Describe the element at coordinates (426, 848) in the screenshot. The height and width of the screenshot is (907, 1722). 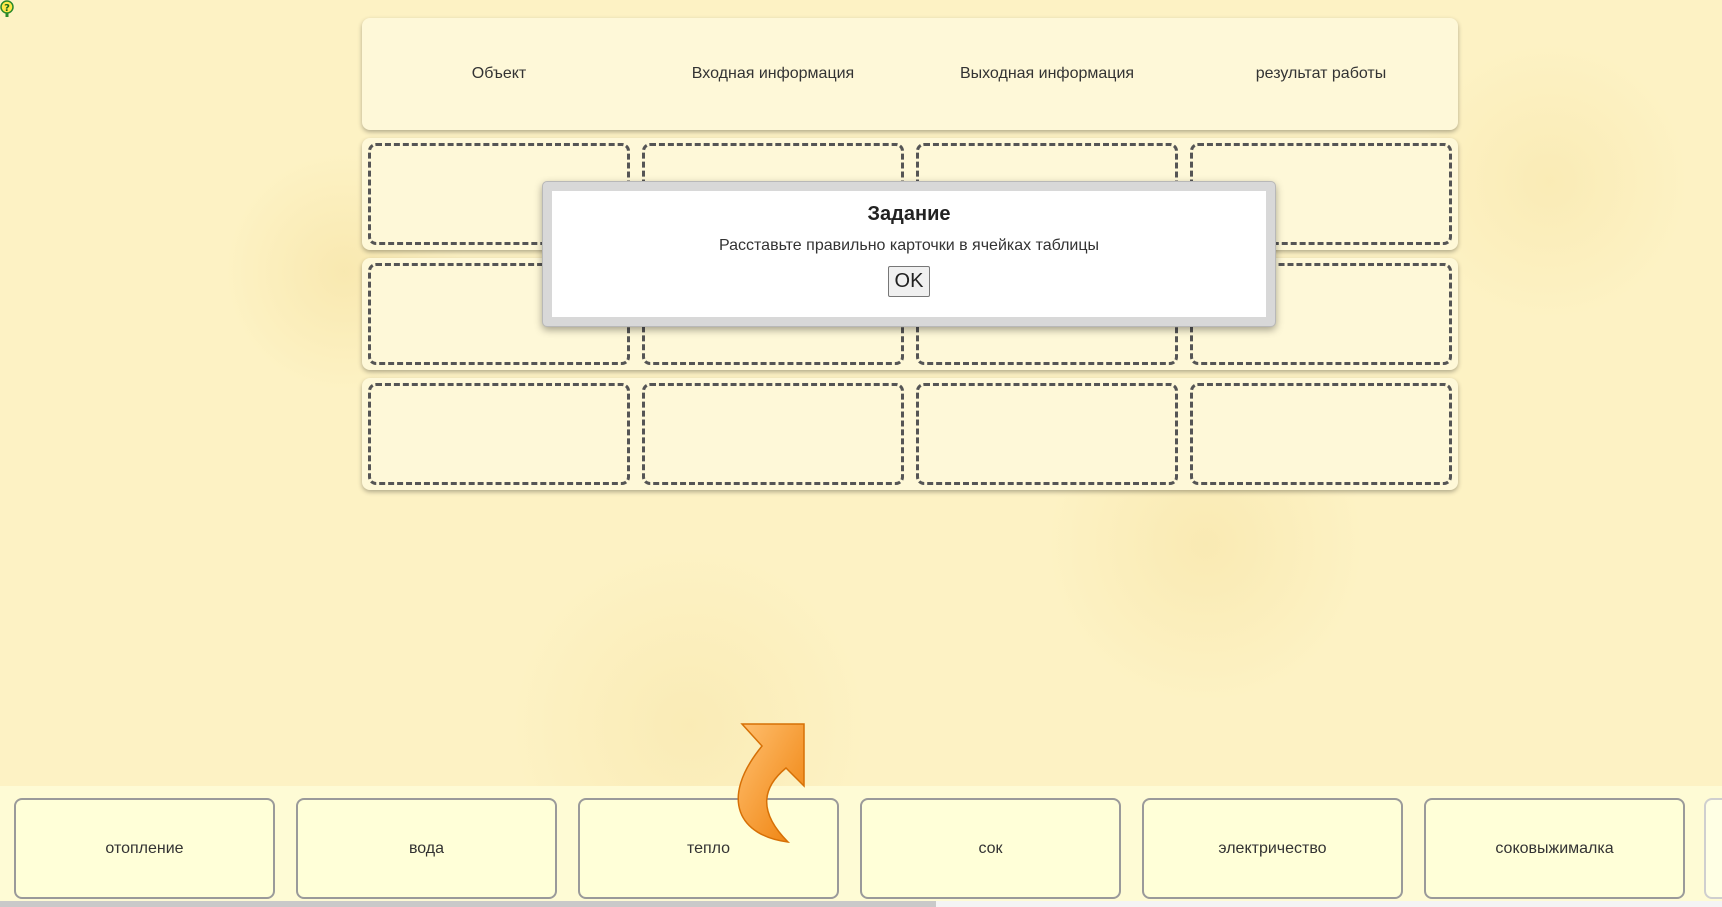
I see `card-water: вода` at that location.